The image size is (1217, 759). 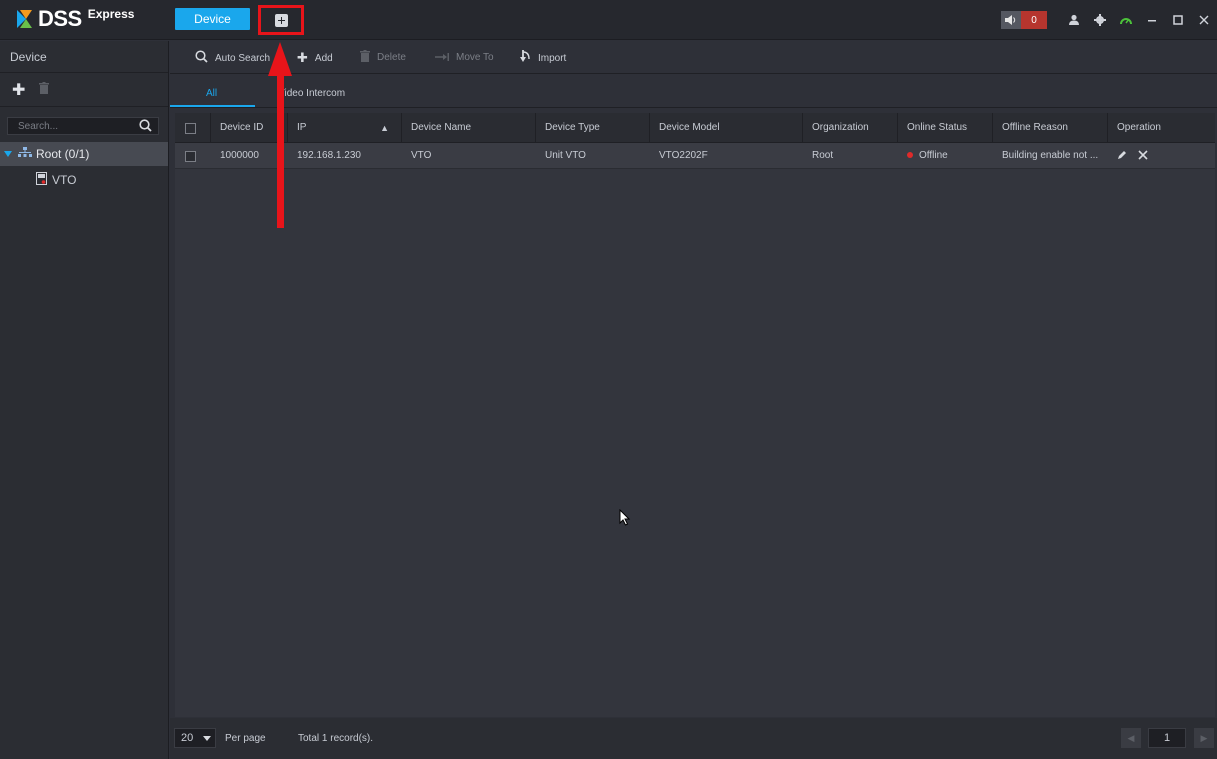 I want to click on device-category-tabs: All Video Intercom, so click(x=693, y=91).